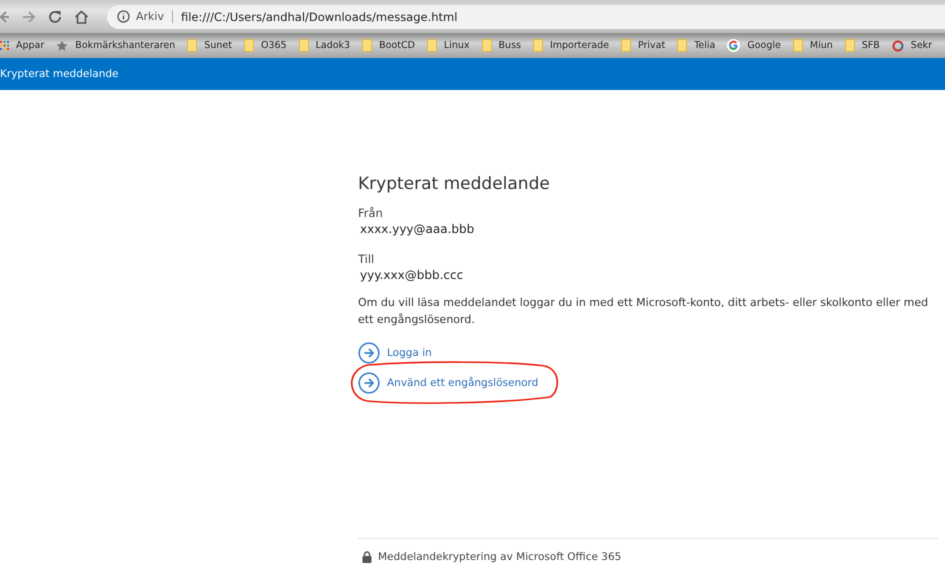 The image size is (945, 583). Describe the element at coordinates (644, 311) in the screenshot. I see `instruction-text: Om du vill läsa meddelandet loggar du in med ett Microsoft-konto, ditt arbets- eller skolkonto eller med ett engångslösenord.` at that location.